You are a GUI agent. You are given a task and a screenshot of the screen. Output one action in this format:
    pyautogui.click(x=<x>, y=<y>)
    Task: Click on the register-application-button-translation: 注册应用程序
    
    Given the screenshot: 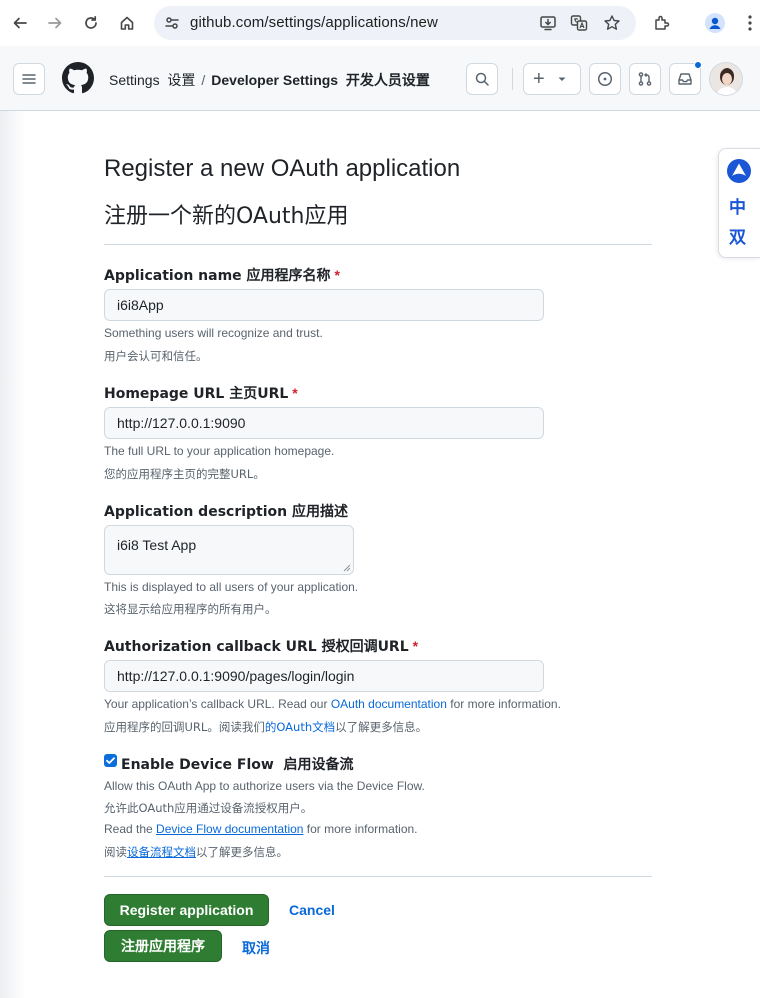 What is the action you would take?
    pyautogui.click(x=163, y=946)
    